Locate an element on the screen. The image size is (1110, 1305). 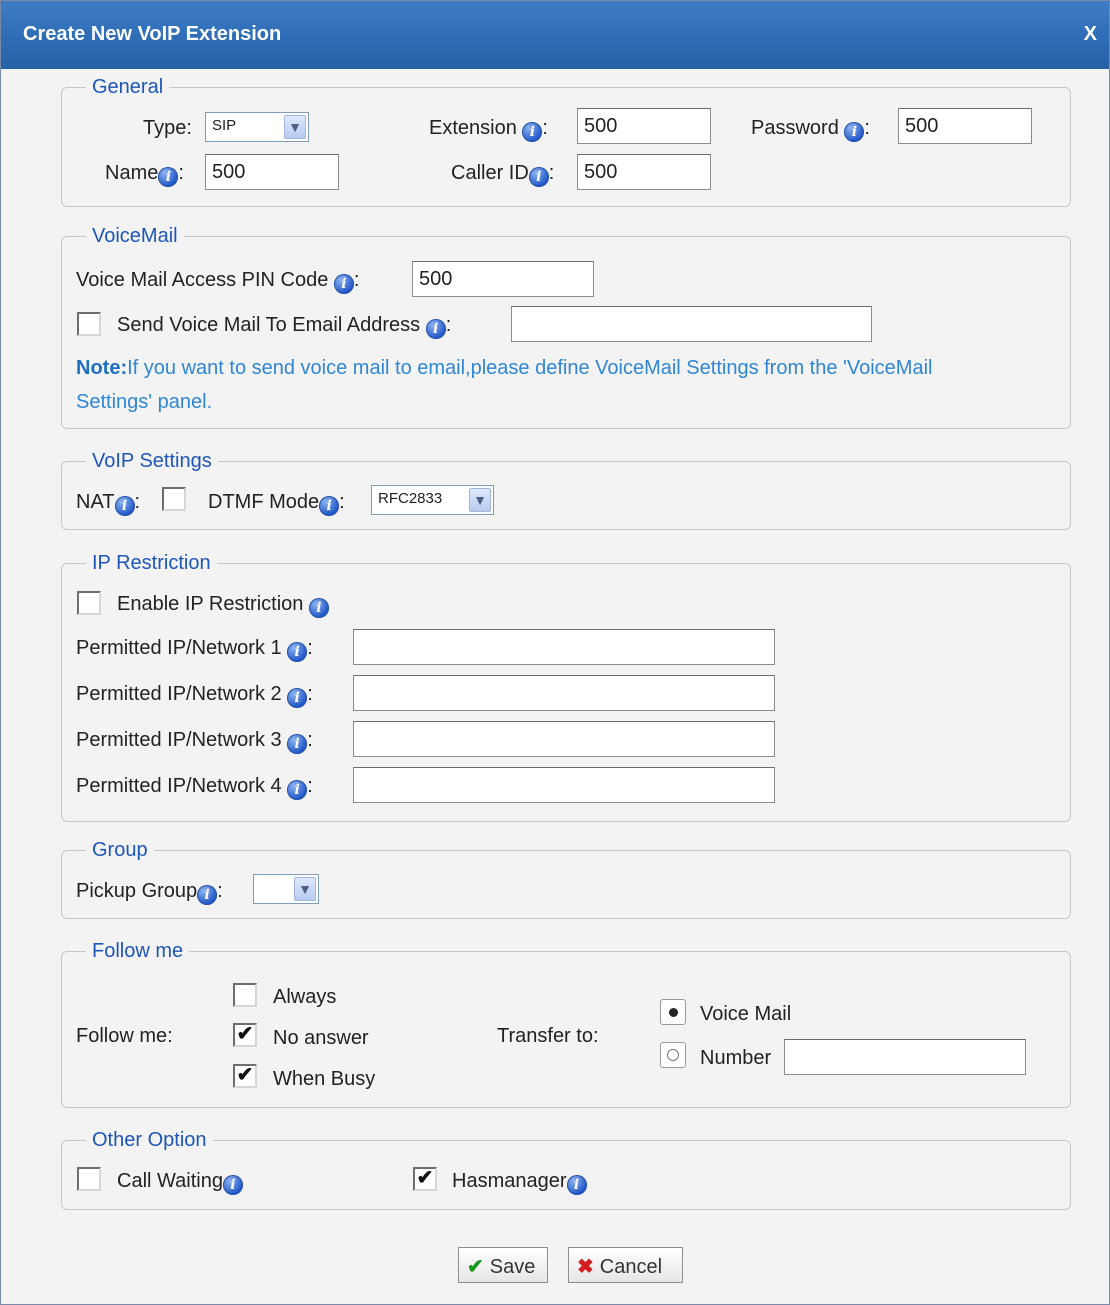
voice-mail-radio is located at coordinates (673, 1012).